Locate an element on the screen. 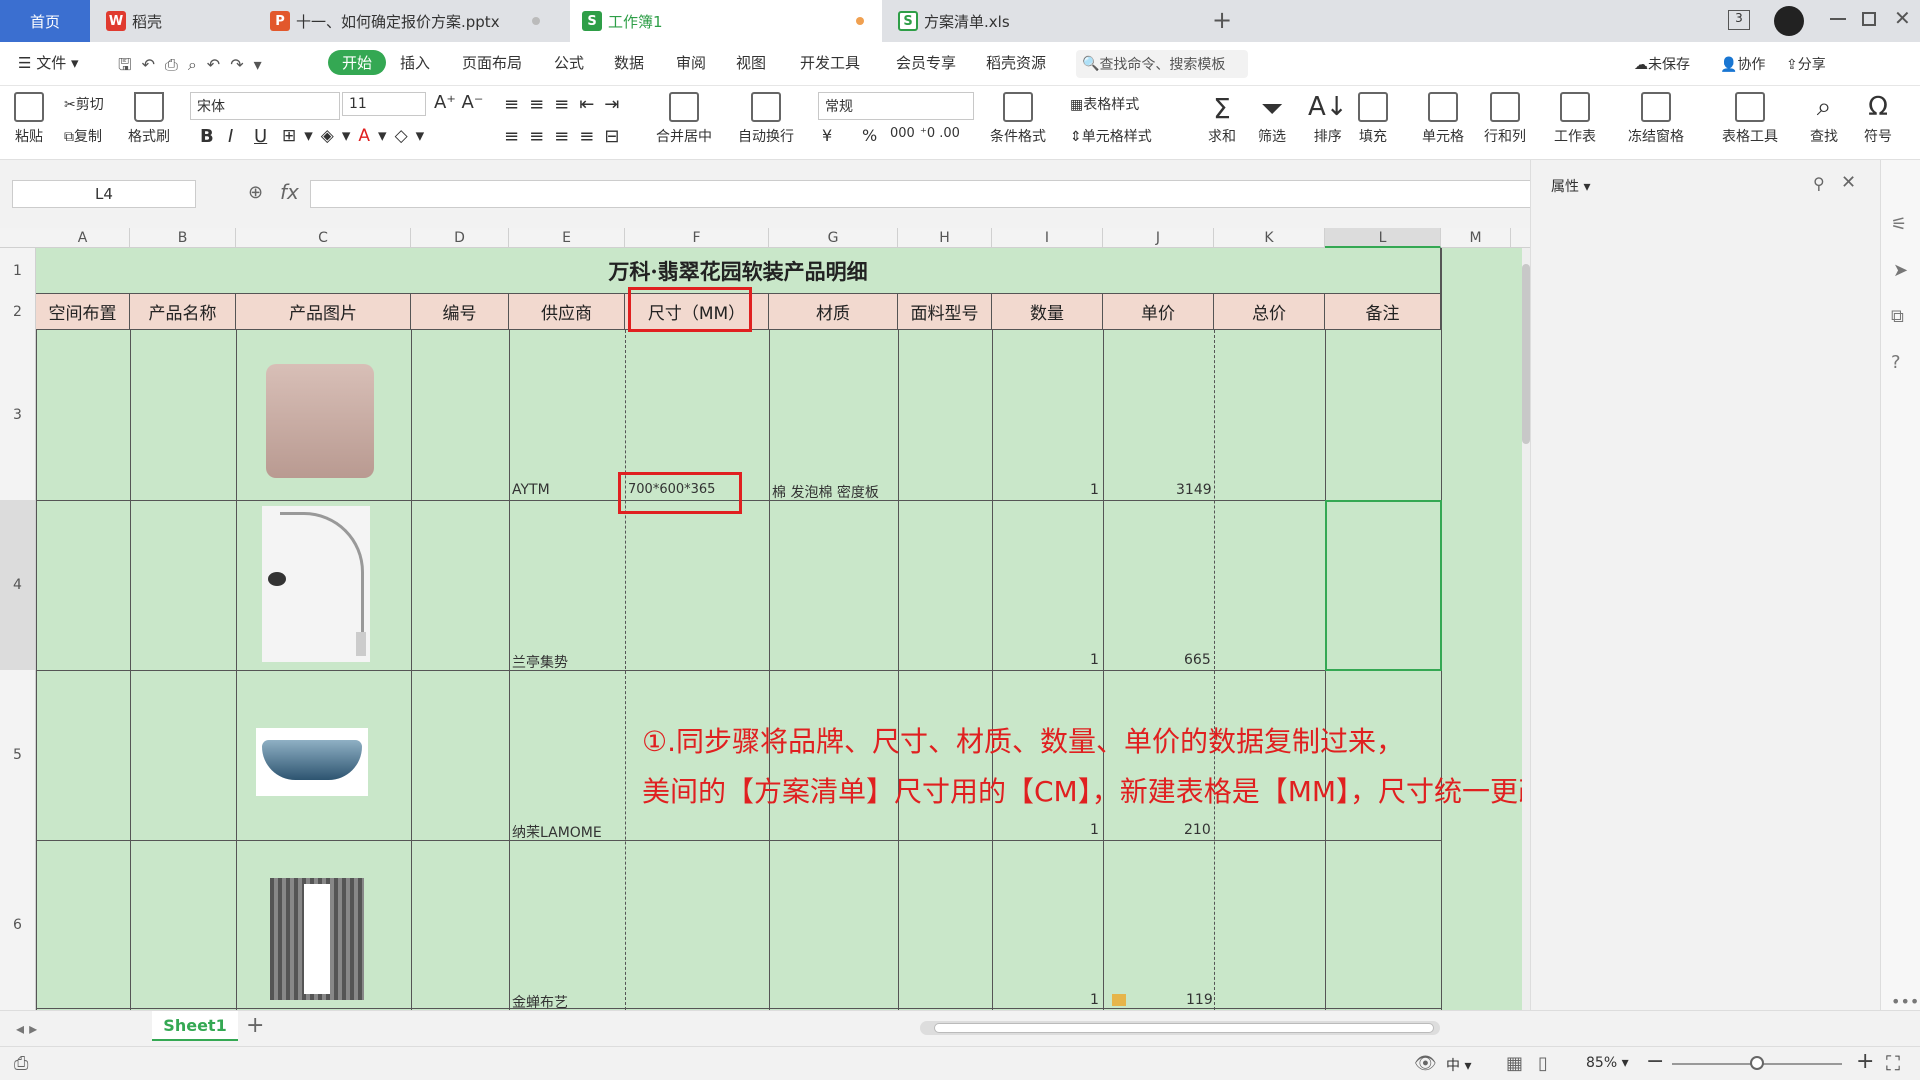 This screenshot has width=1920, height=1080. menu-data: 数据 is located at coordinates (629, 62).